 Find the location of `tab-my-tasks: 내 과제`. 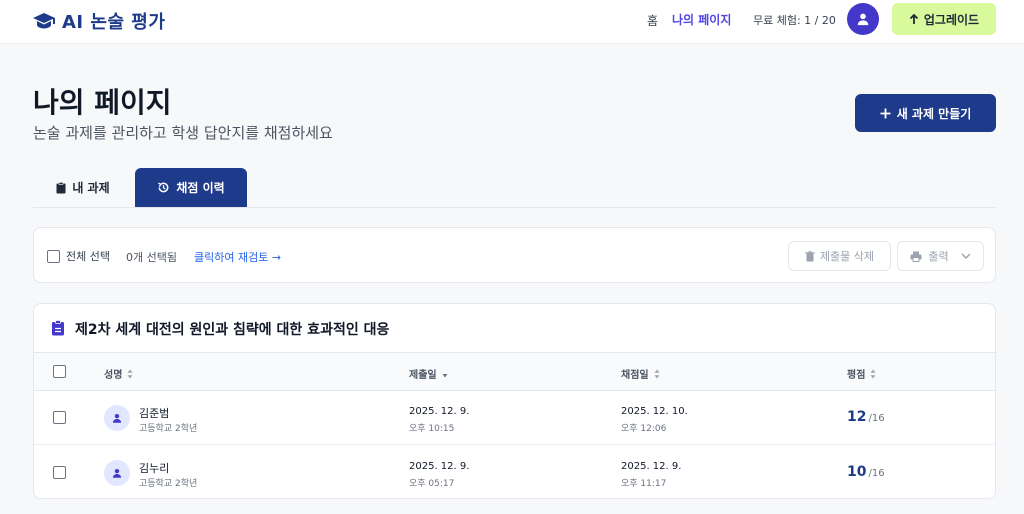

tab-my-tasks: 내 과제 is located at coordinates (83, 187).